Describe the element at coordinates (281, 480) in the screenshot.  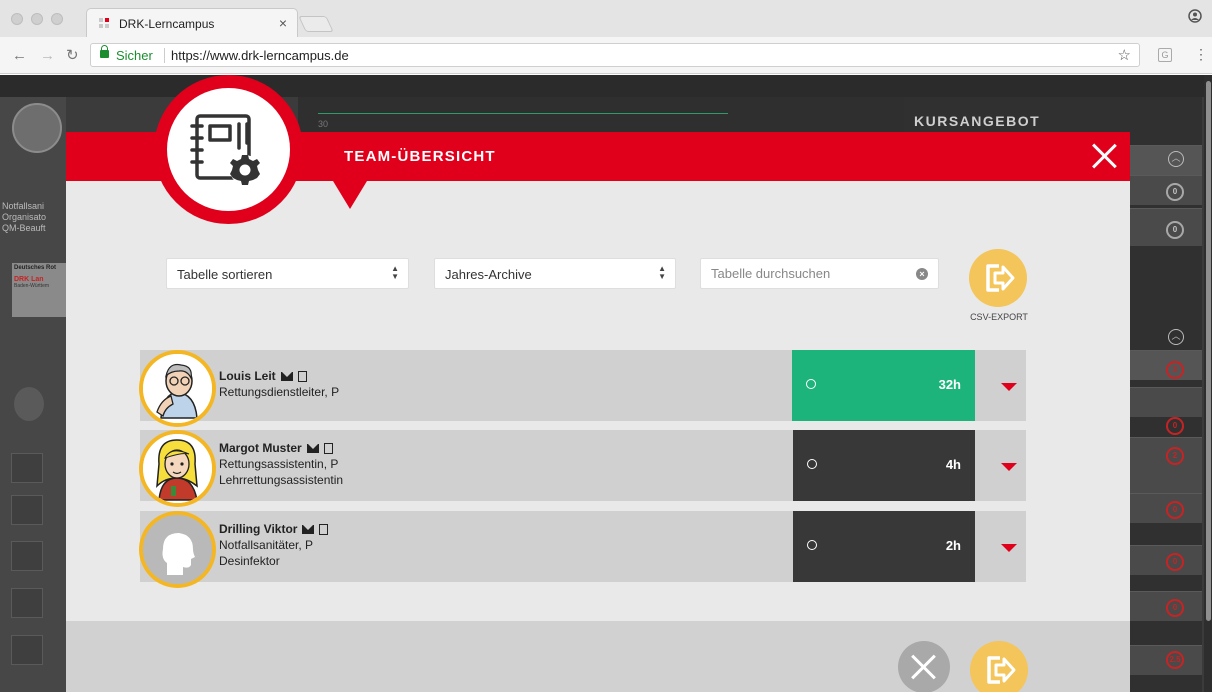
I see `member-role: Lehrrettungsassistentin` at that location.